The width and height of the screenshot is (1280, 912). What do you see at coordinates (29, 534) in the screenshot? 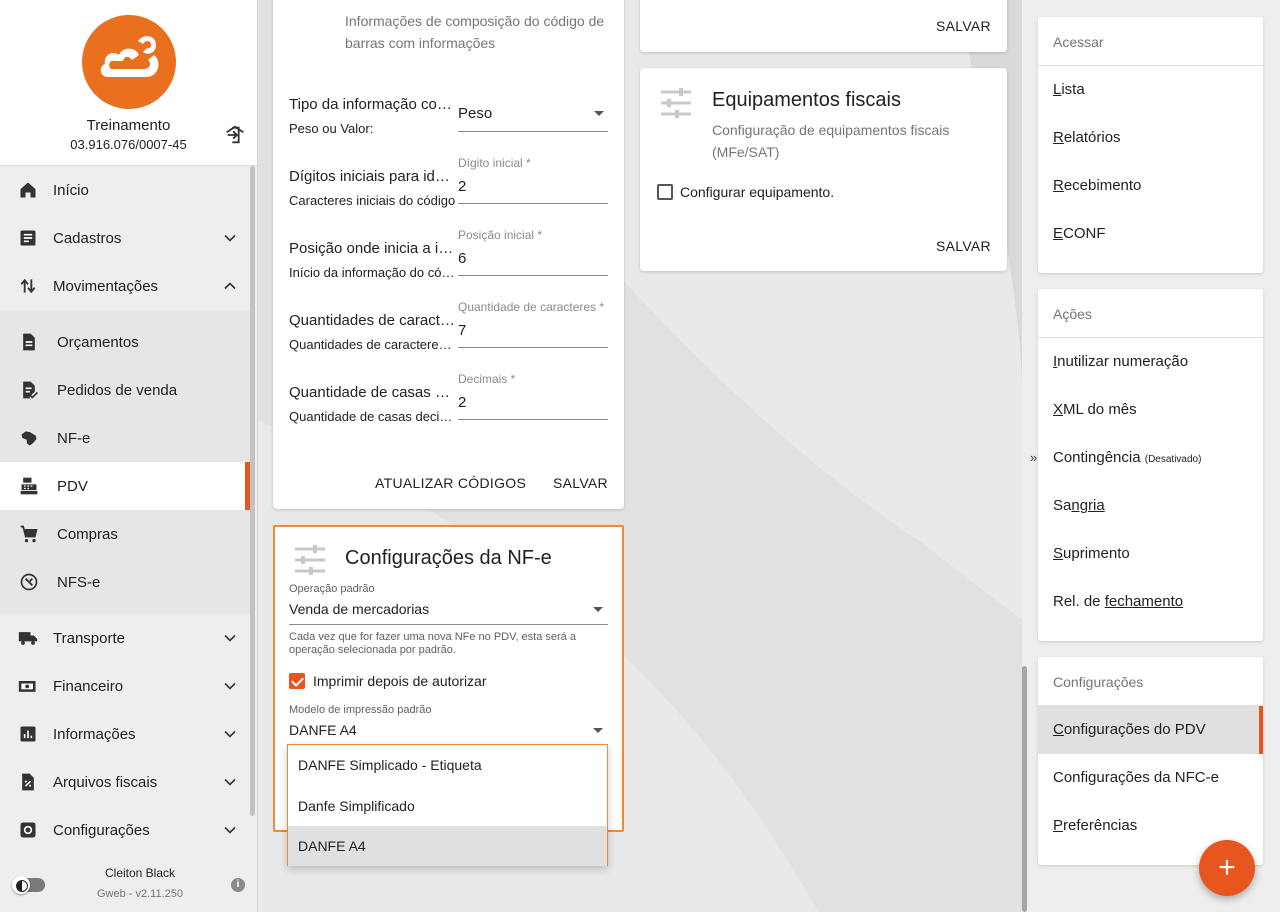
I see `cart-icon` at bounding box center [29, 534].